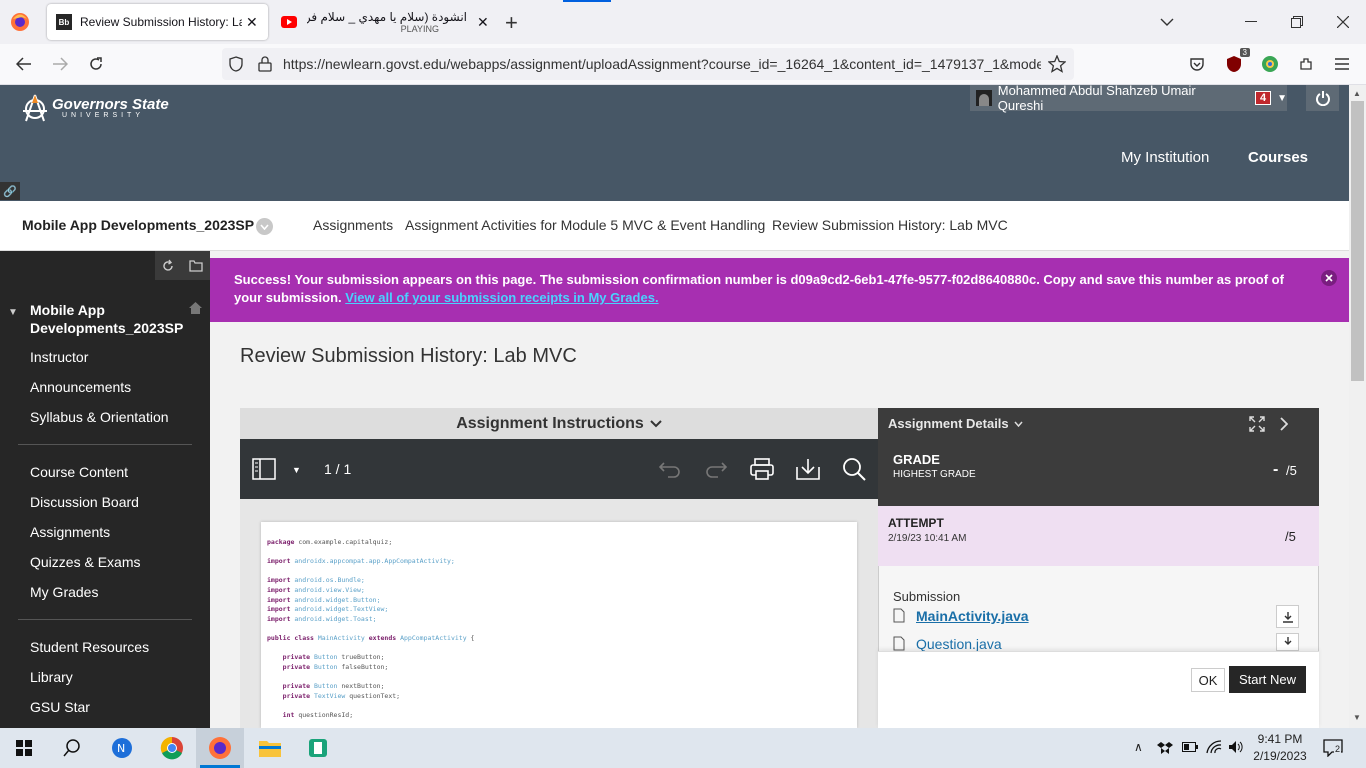 This screenshot has height=768, width=1366. What do you see at coordinates (1306, 64) in the screenshot?
I see `extensions-icon` at bounding box center [1306, 64].